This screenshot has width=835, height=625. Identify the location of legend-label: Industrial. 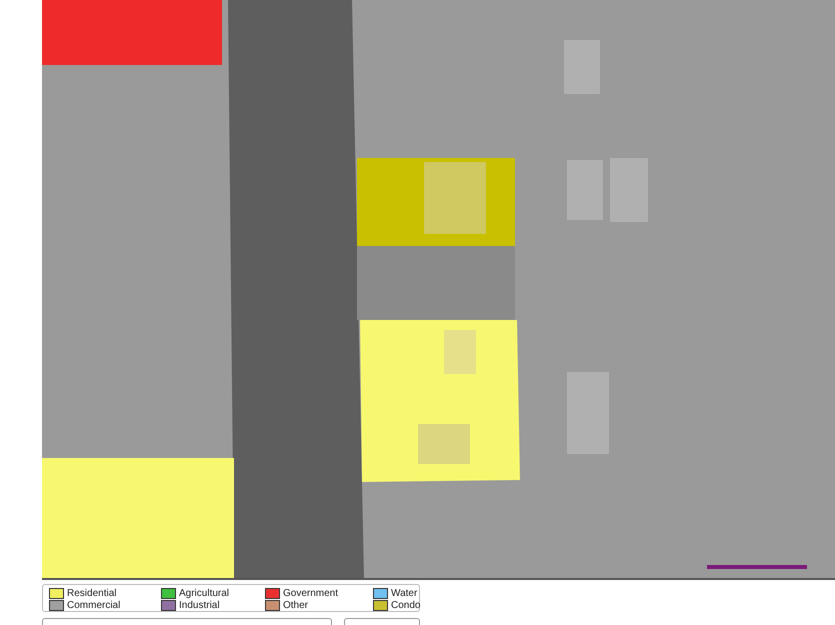
(199, 605).